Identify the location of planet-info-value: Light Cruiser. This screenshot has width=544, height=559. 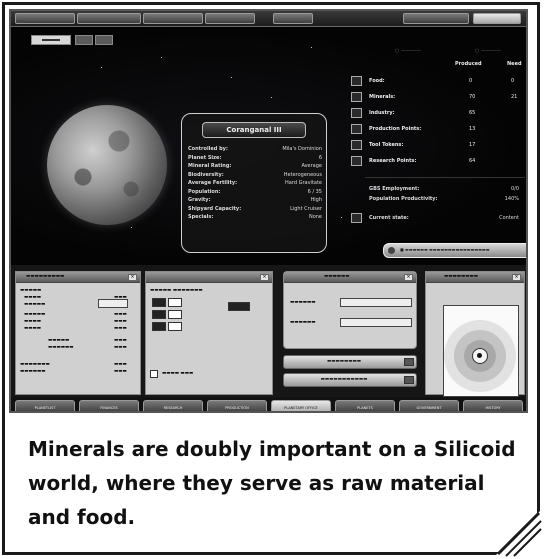
(306, 208).